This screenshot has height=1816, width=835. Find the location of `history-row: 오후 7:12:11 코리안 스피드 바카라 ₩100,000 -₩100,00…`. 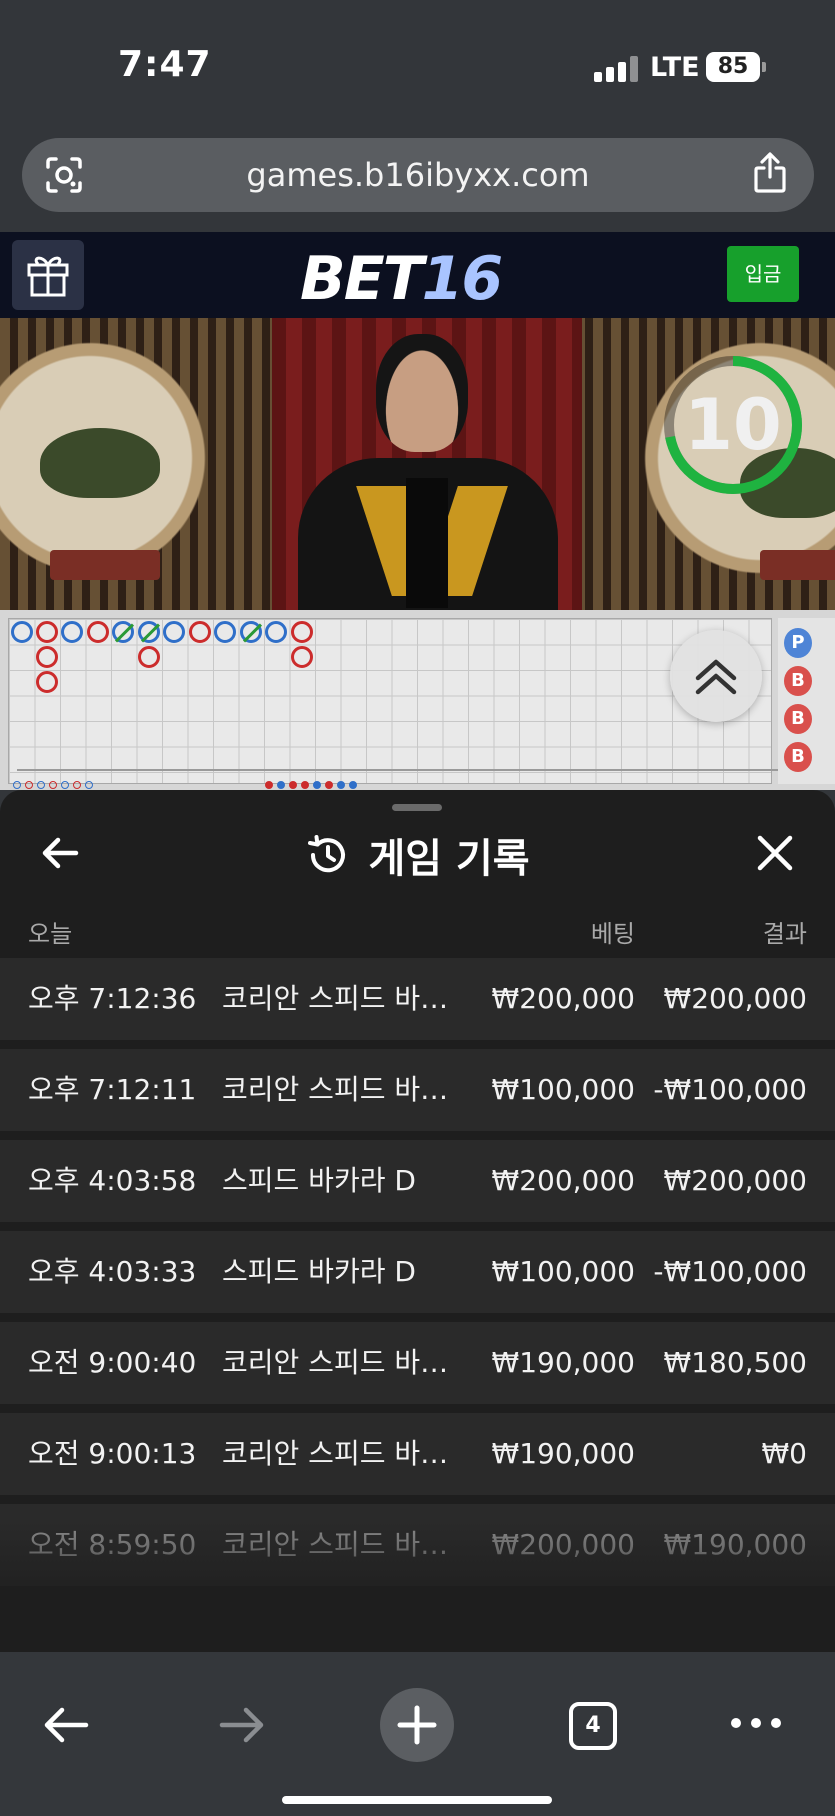

history-row: 오후 7:12:11 코리안 스피드 바카라 ₩100,000 -₩100,00… is located at coordinates (417, 1090).